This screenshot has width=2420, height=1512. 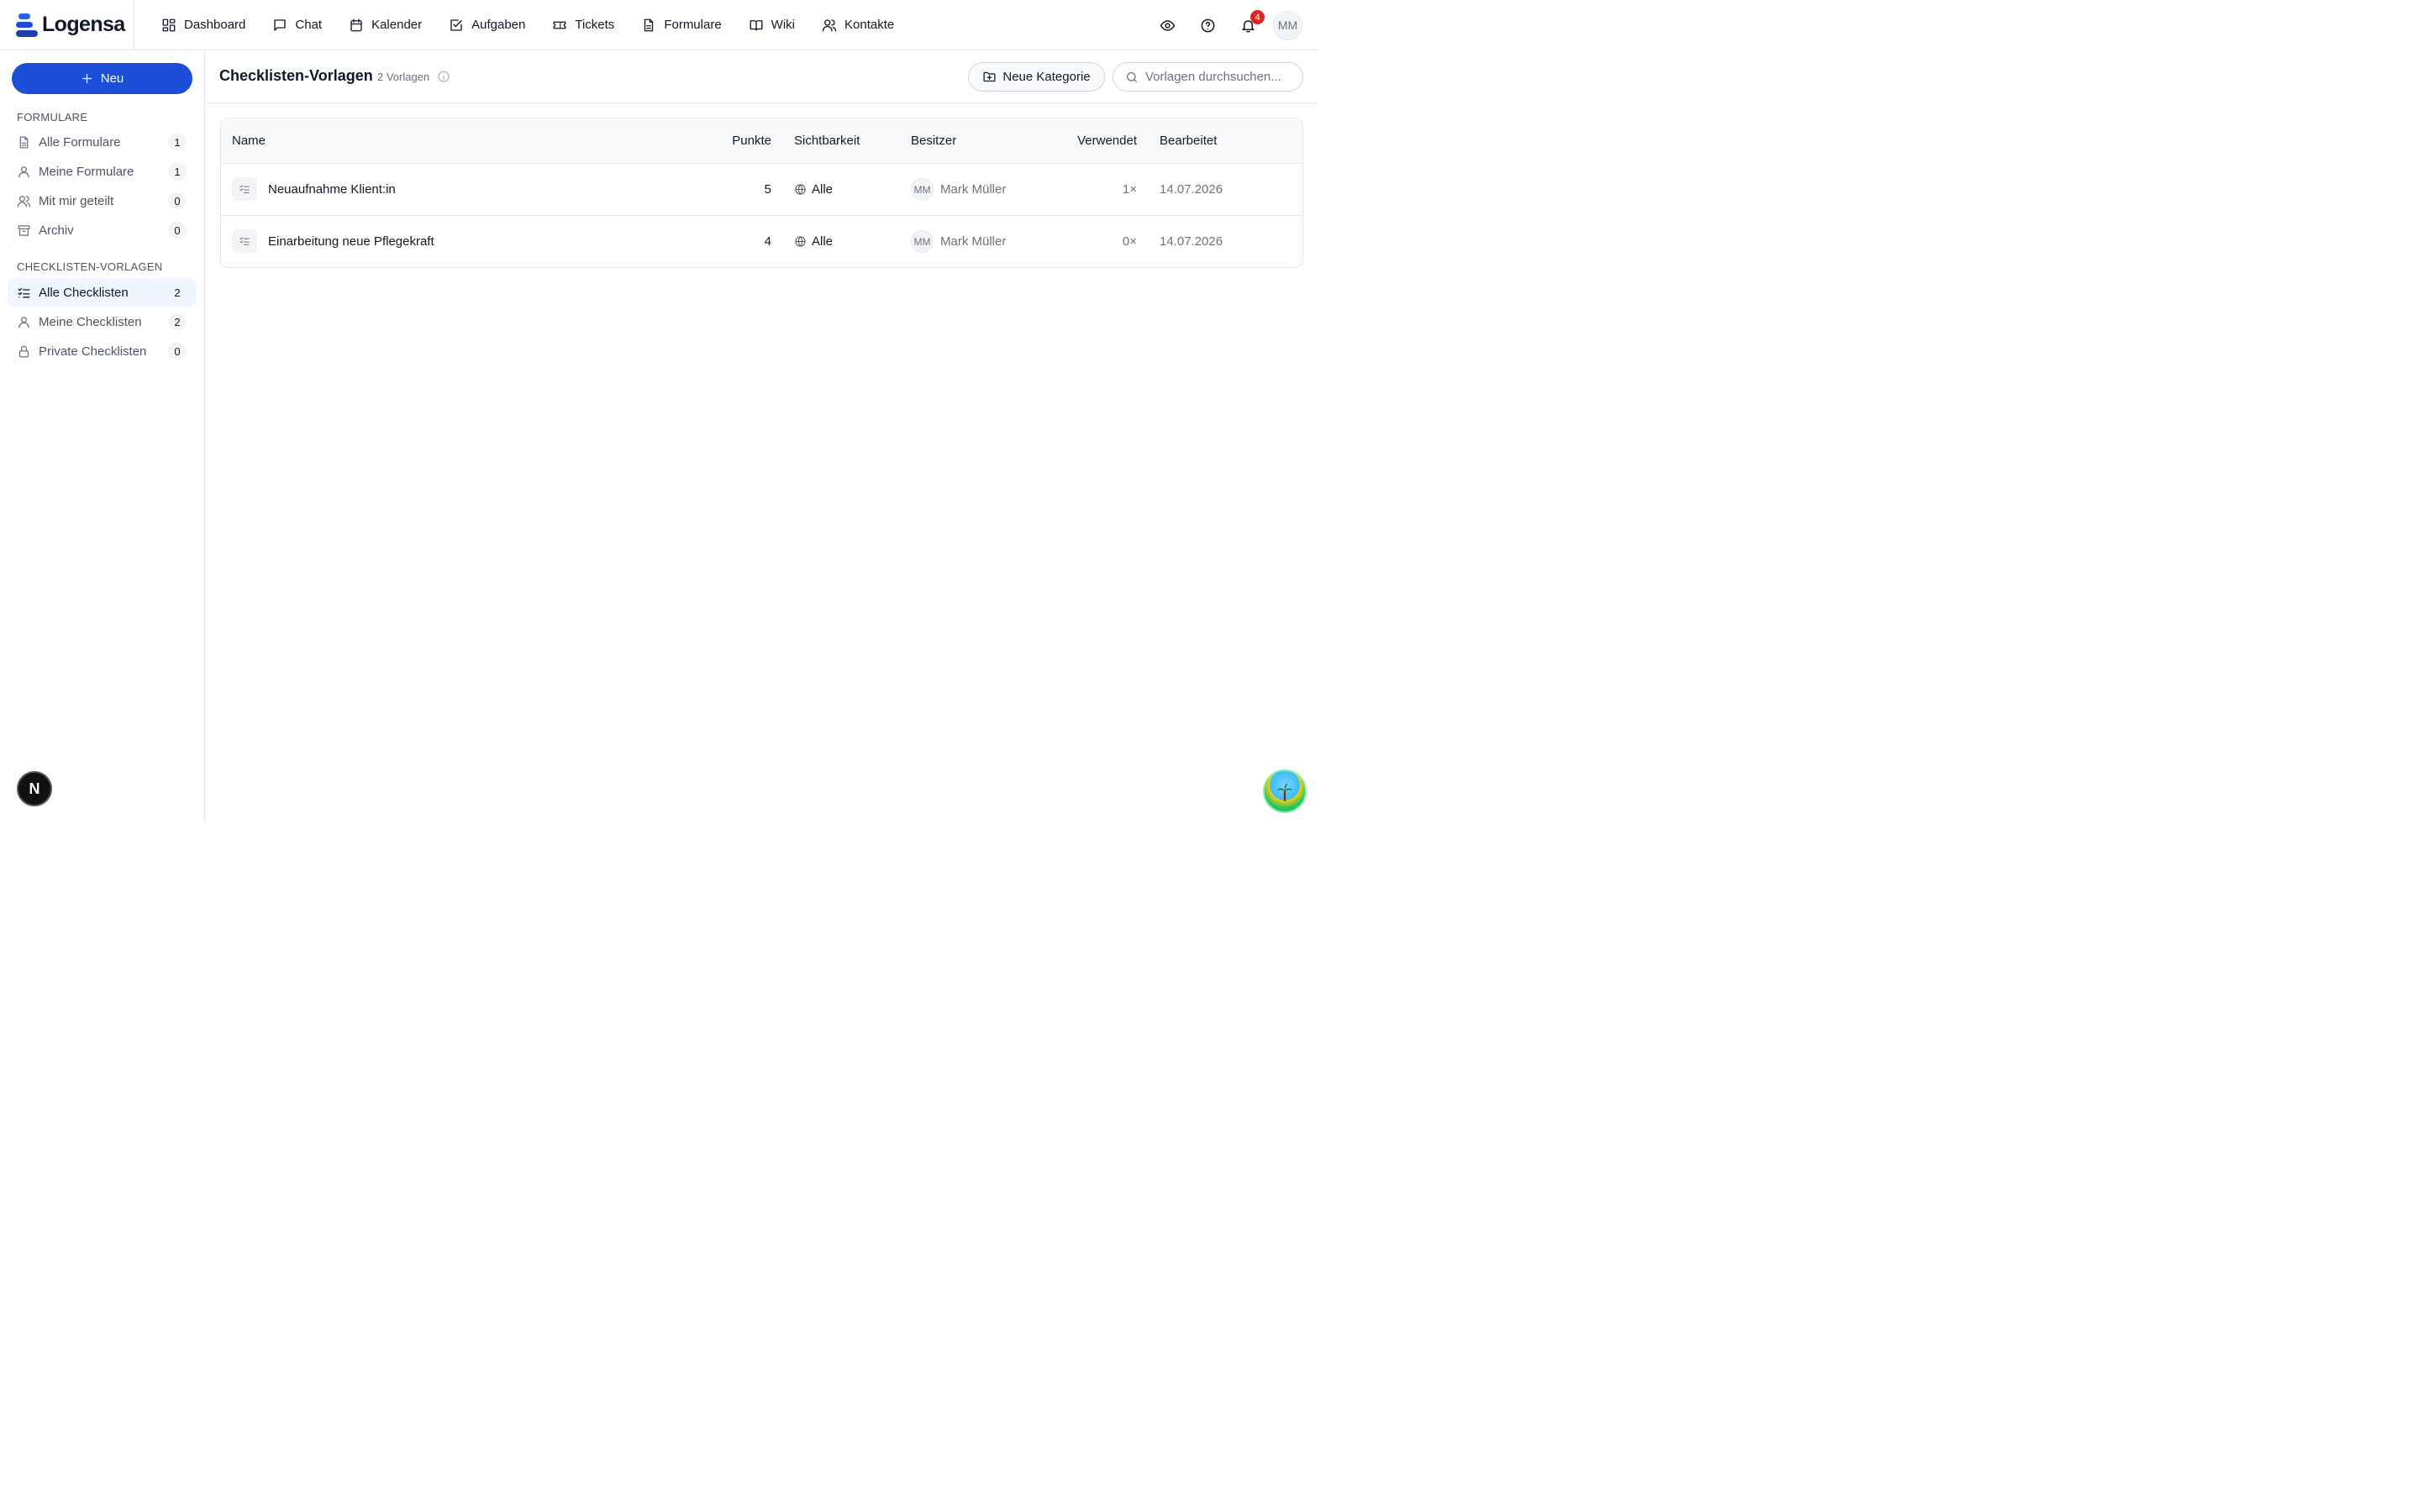 What do you see at coordinates (767, 189) in the screenshot?
I see `row-points: 5` at bounding box center [767, 189].